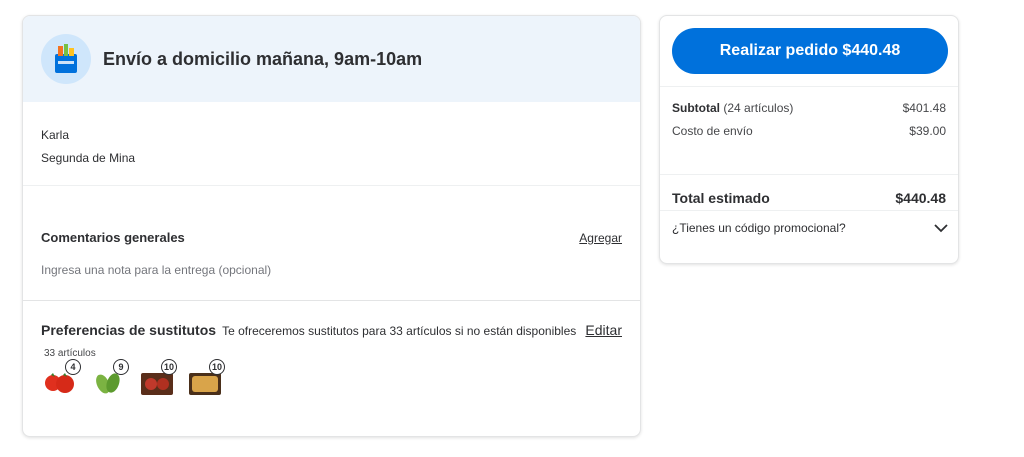 The image size is (1024, 457). I want to click on shipping-title: Envío a domicilio mañana, 9am-10am, so click(263, 58).